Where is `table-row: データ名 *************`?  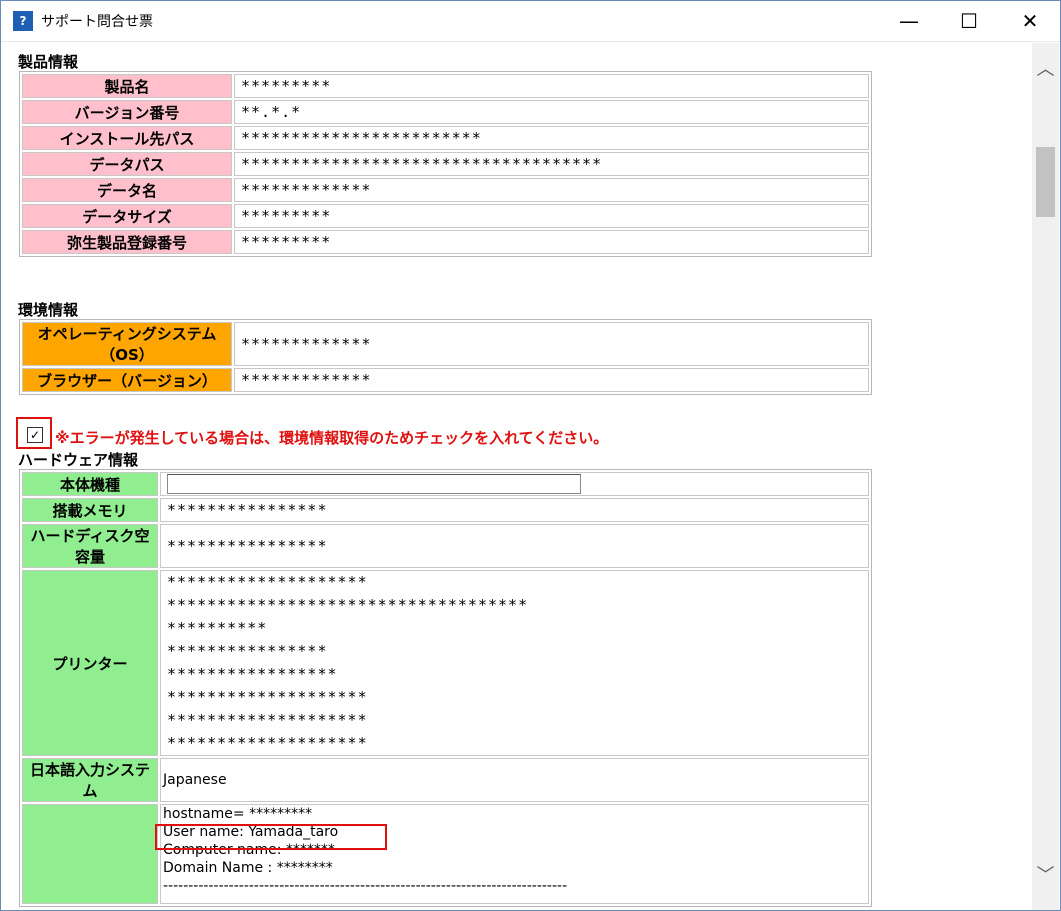 table-row: データ名 ************* is located at coordinates (445, 190).